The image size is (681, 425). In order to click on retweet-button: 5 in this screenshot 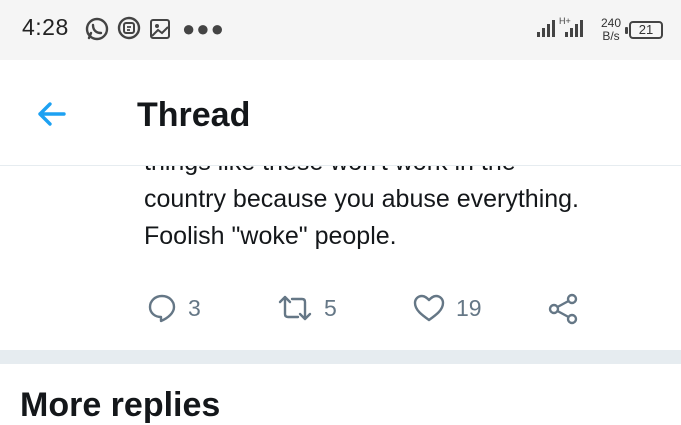, I will do `click(306, 308)`.